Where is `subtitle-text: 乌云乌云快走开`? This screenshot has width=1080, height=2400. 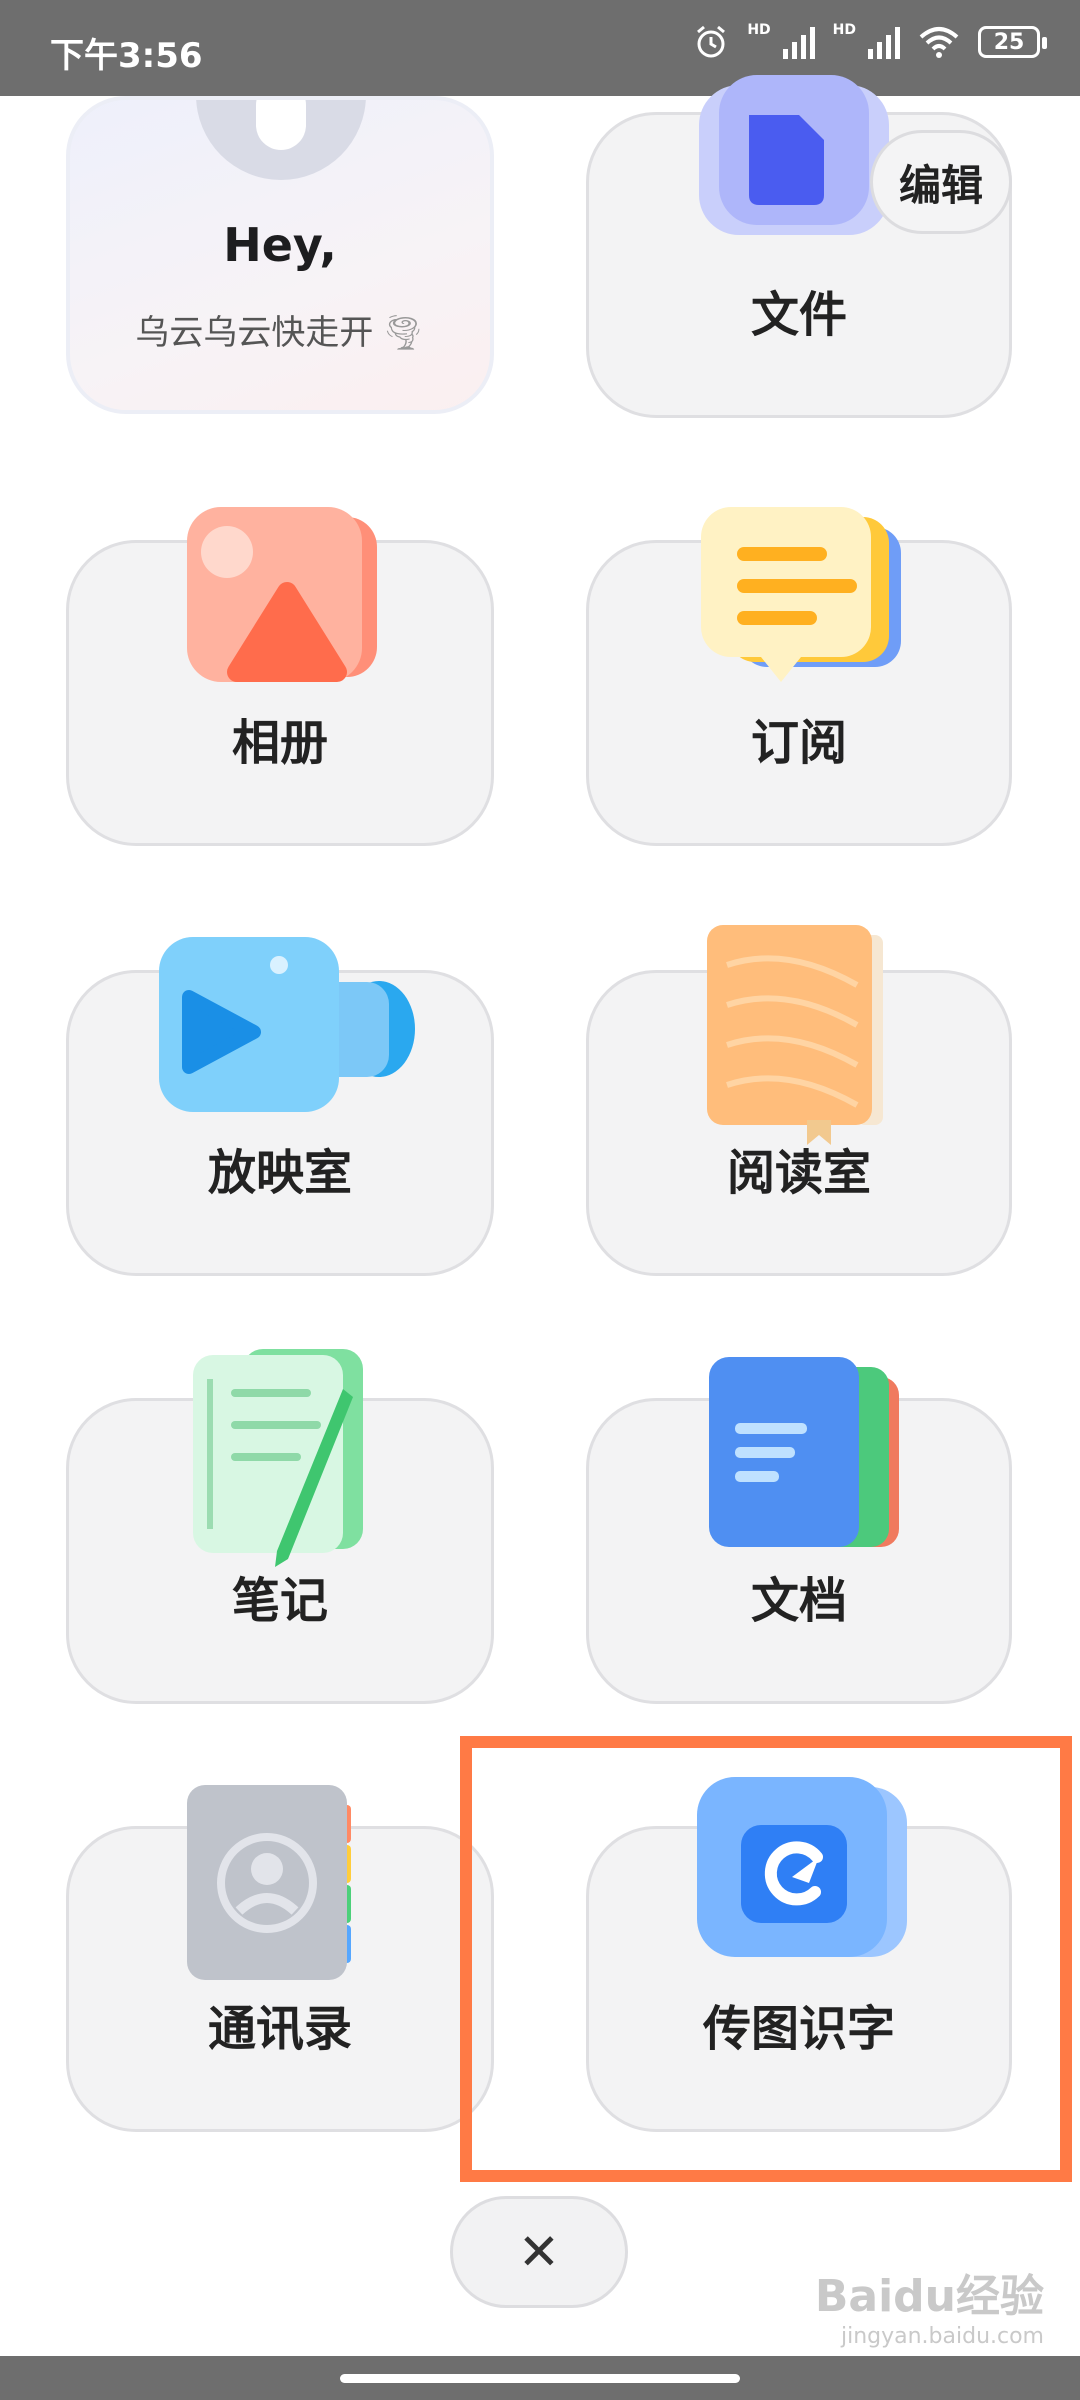
subtitle-text: 乌云乌云快走开 is located at coordinates (254, 333).